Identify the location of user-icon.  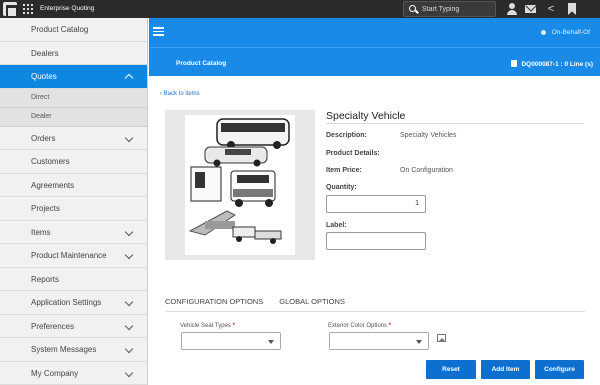
(512, 9).